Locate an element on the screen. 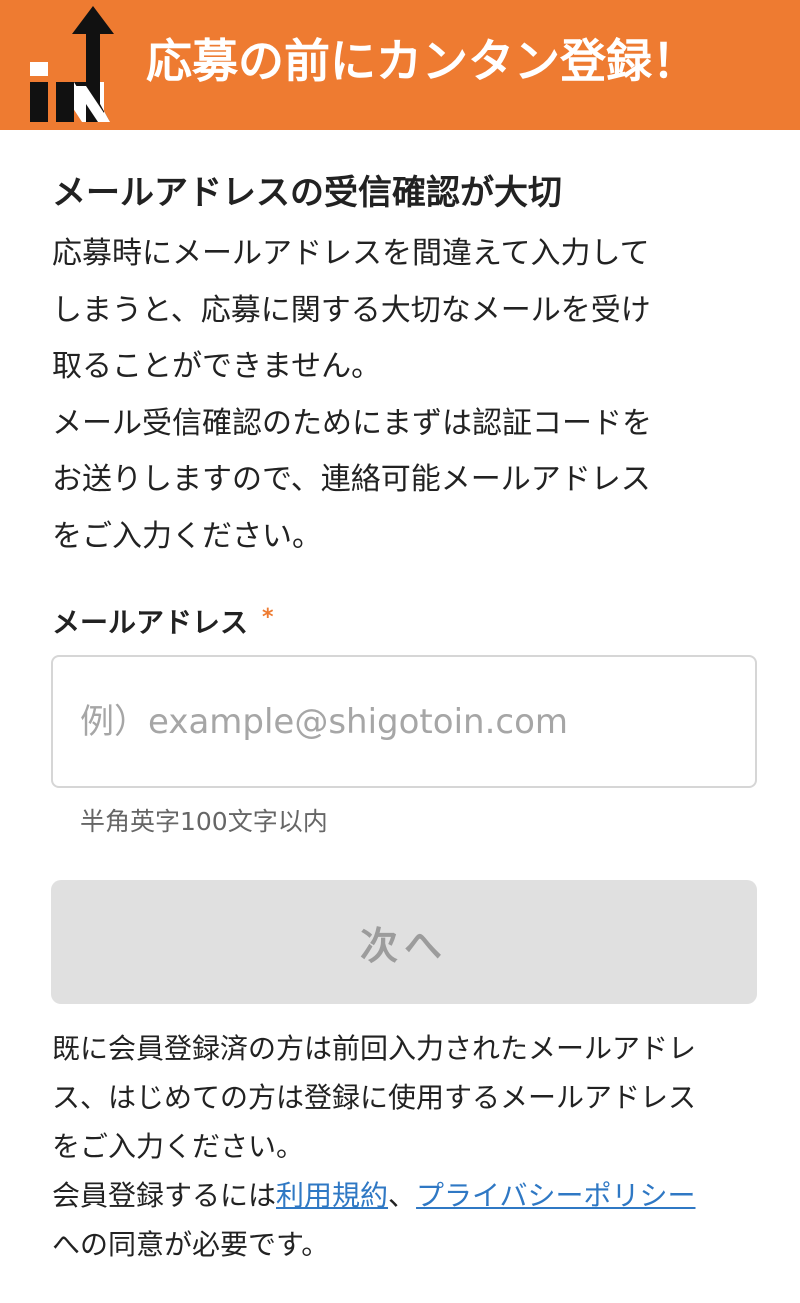 Image resolution: width=800 pixels, height=1303 pixels. next-button: 次へ is located at coordinates (404, 942).